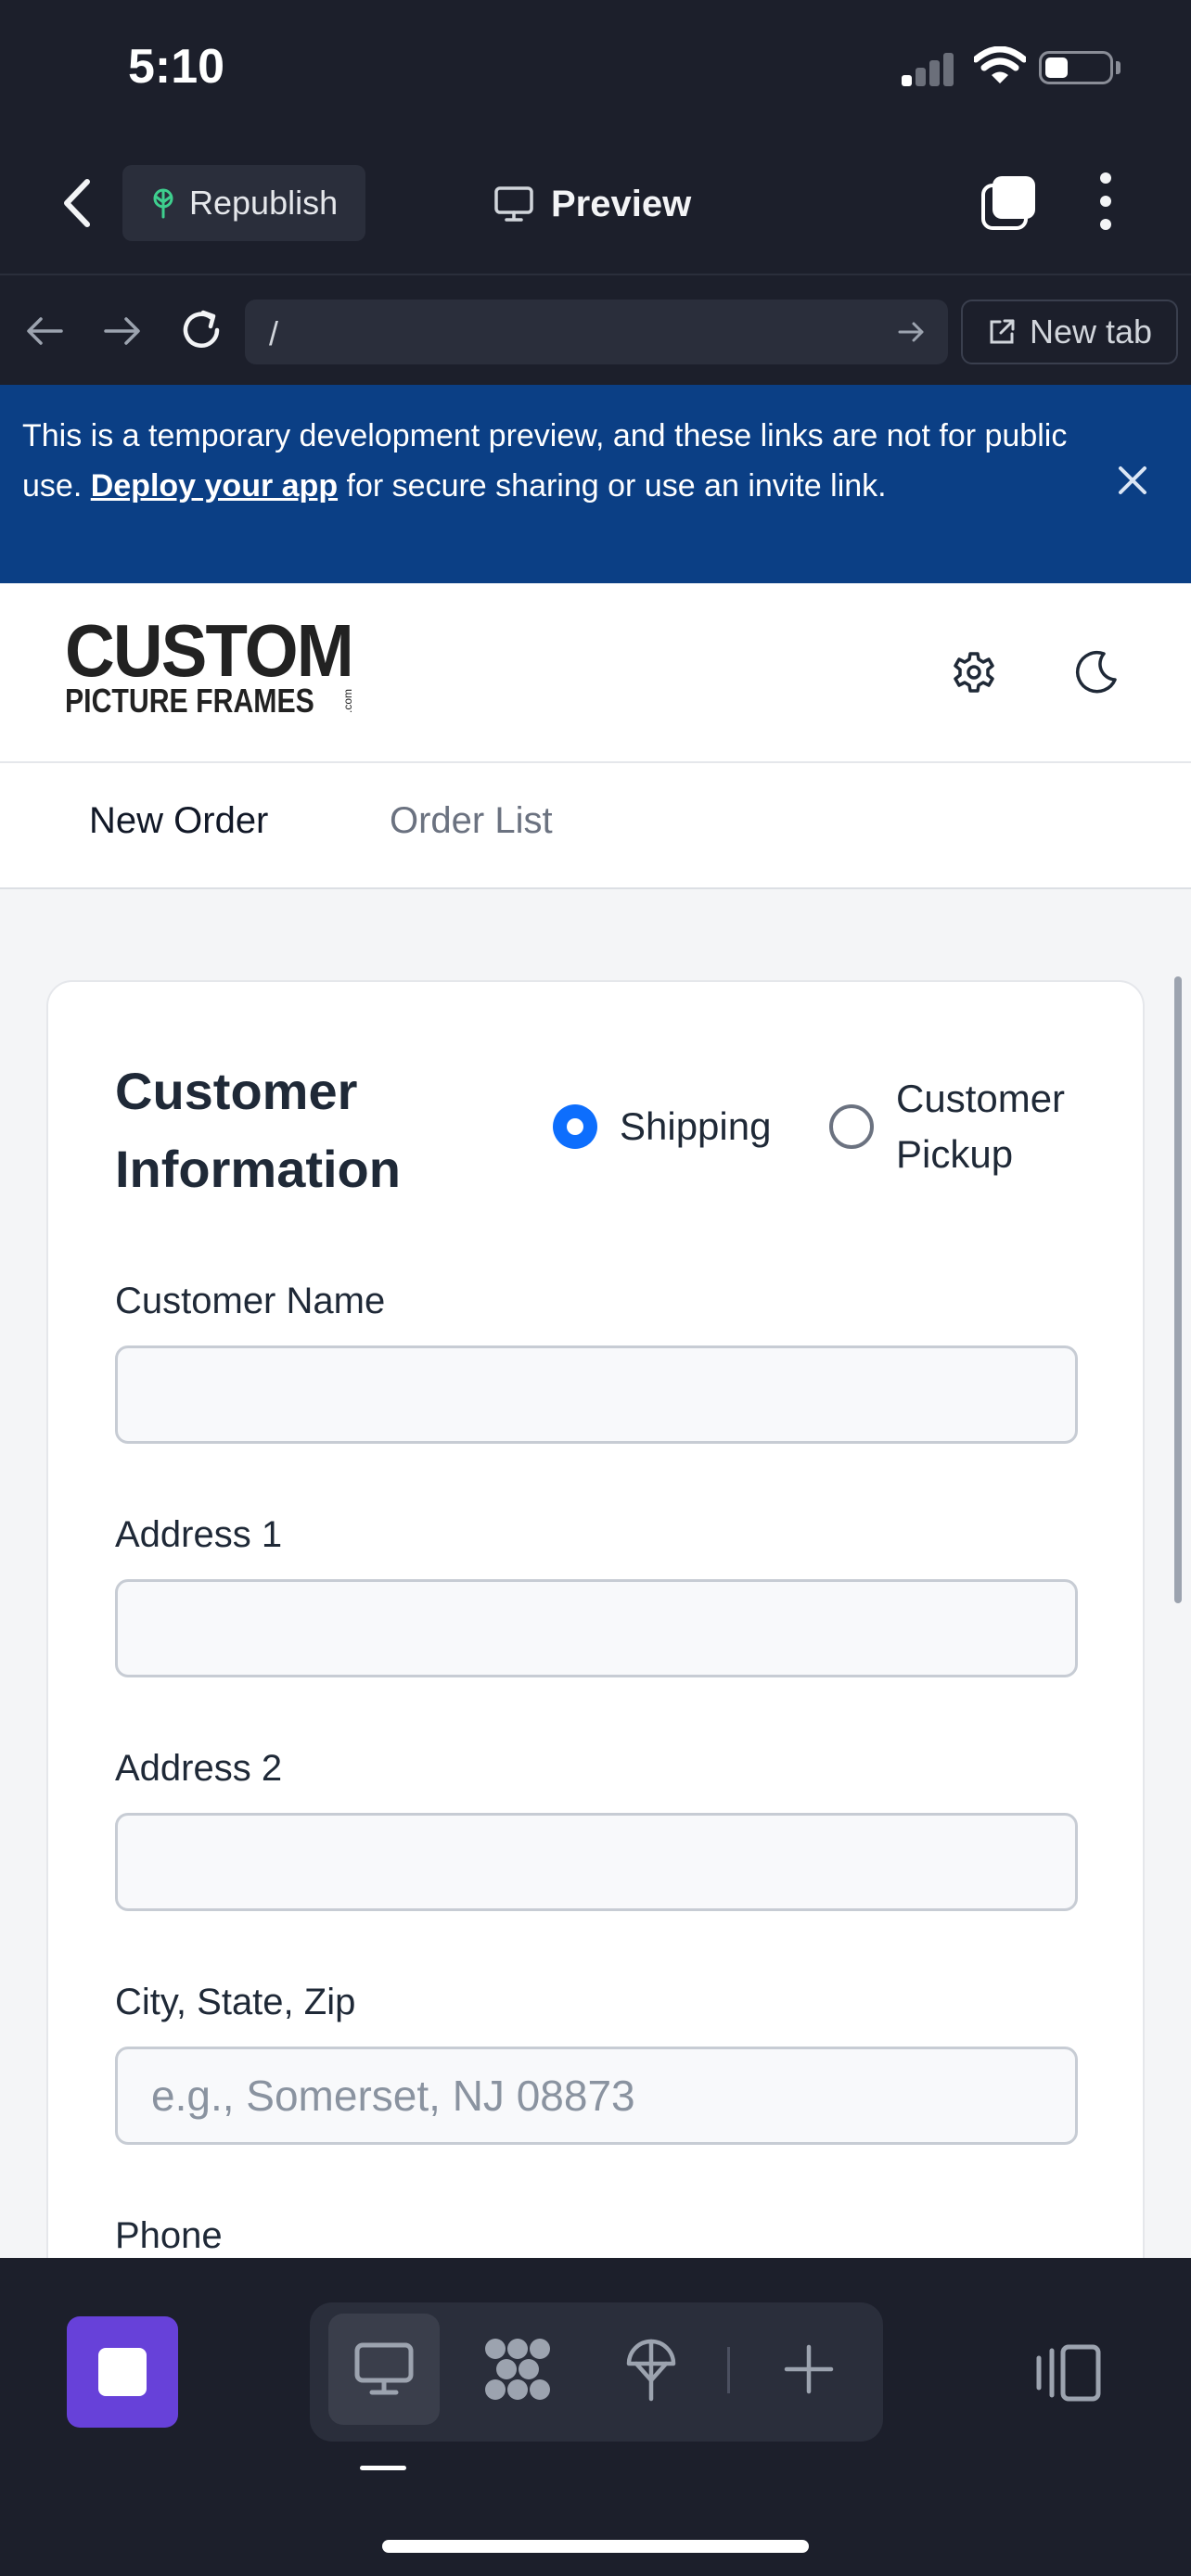  Describe the element at coordinates (1066, 2373) in the screenshot. I see `panel-icon` at that location.